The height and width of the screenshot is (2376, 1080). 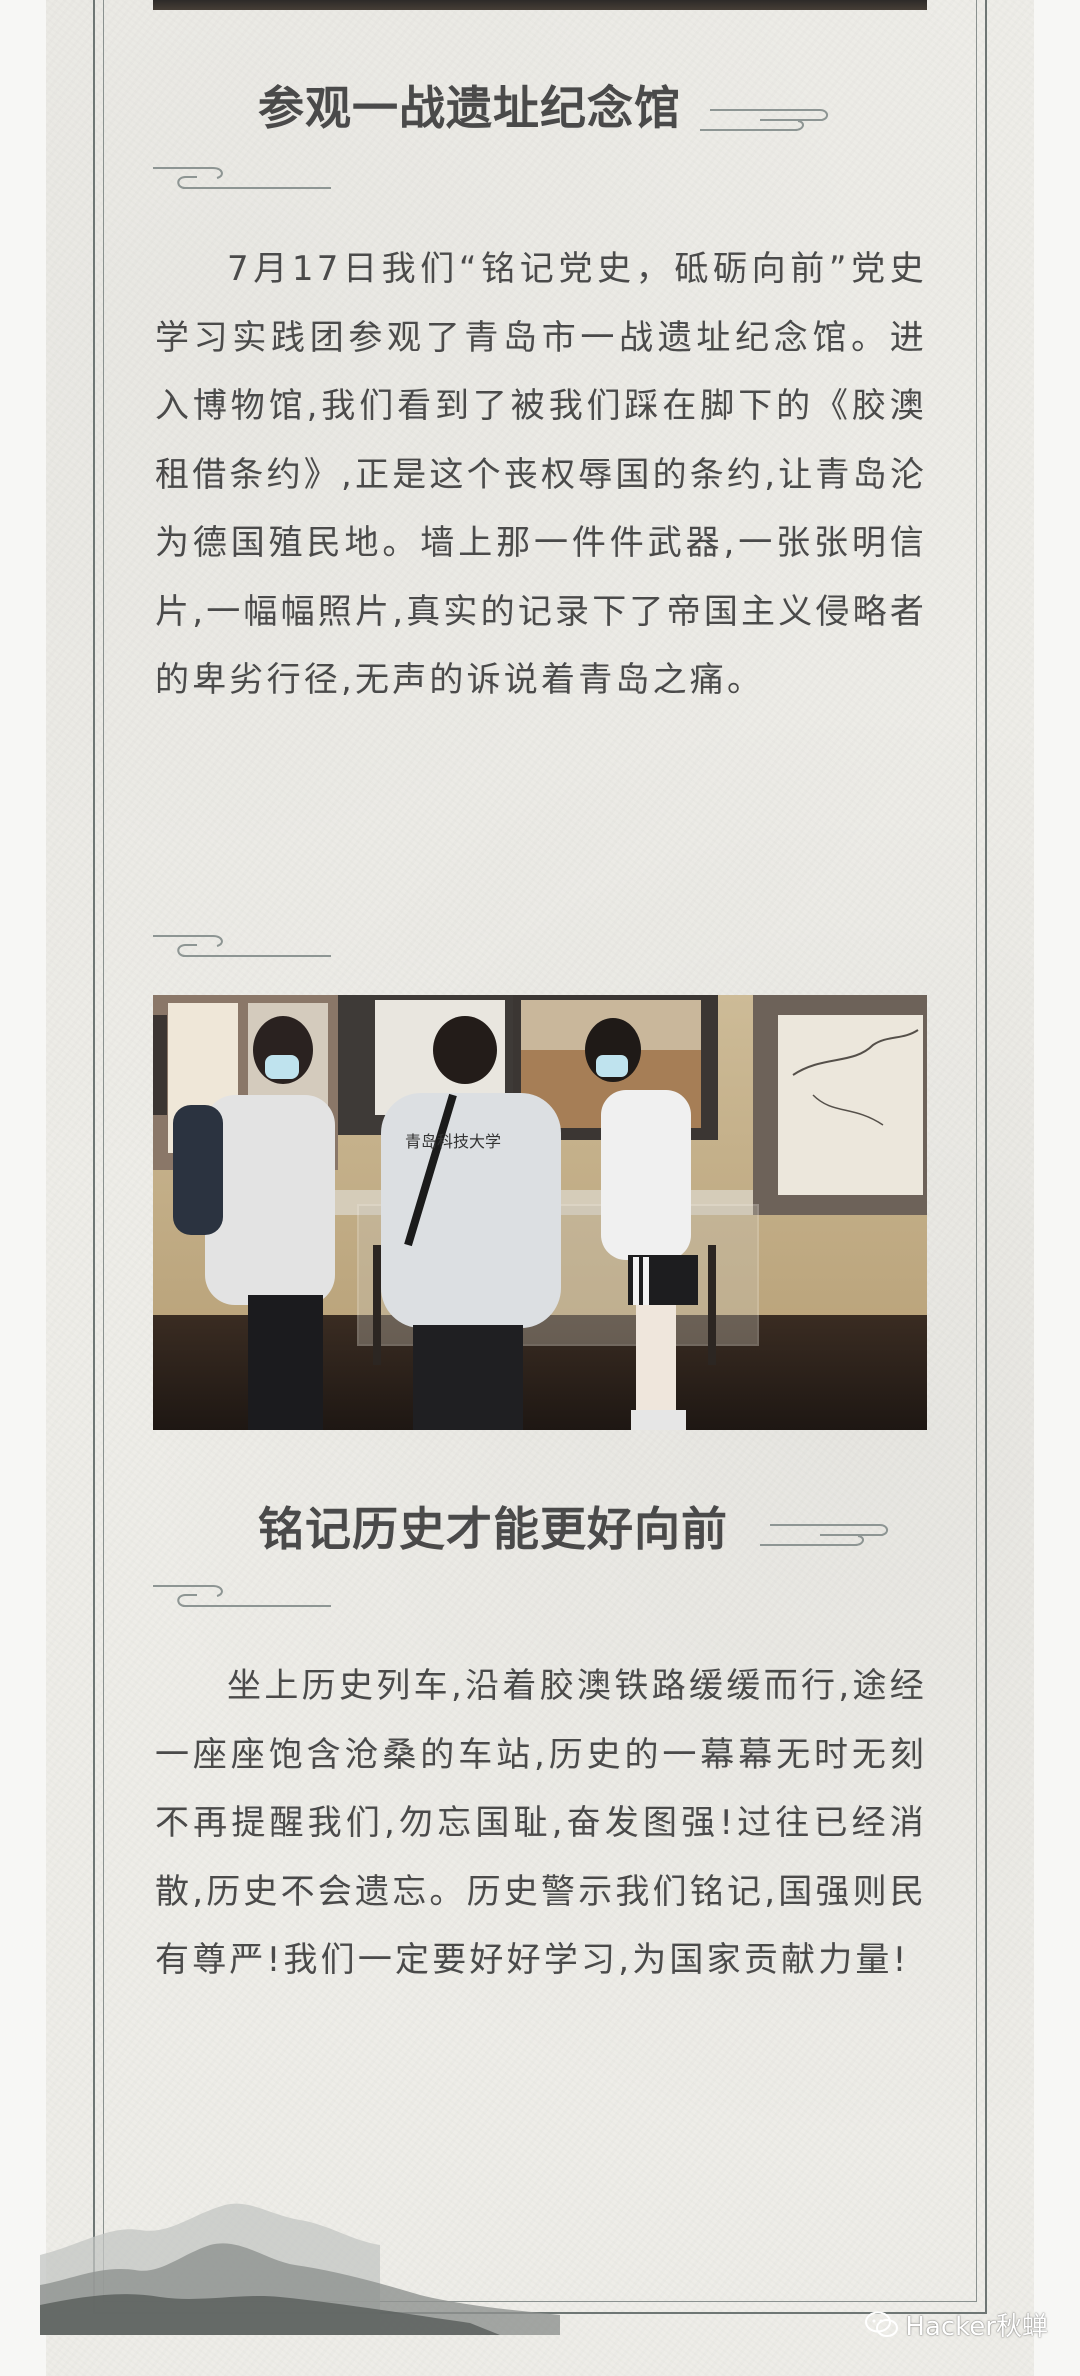 I want to click on section-title-remember-history: 铭记历史才能更好向前, so click(x=493, y=1529).